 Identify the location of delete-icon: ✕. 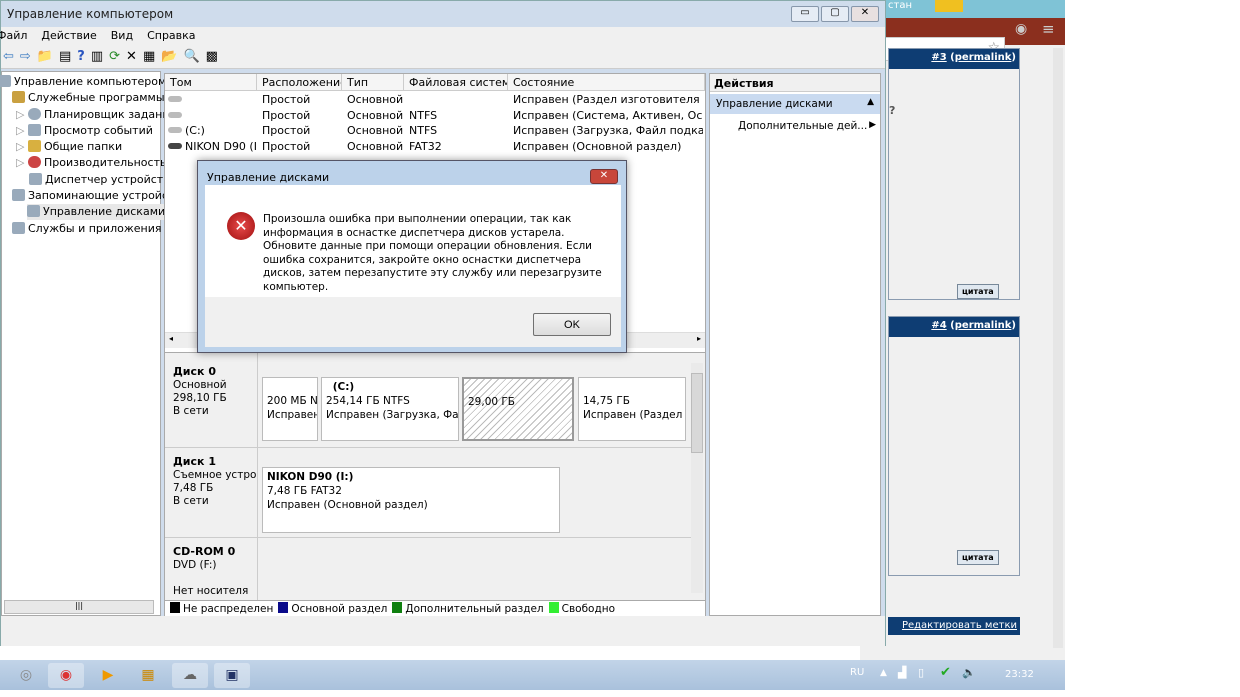
(131, 56).